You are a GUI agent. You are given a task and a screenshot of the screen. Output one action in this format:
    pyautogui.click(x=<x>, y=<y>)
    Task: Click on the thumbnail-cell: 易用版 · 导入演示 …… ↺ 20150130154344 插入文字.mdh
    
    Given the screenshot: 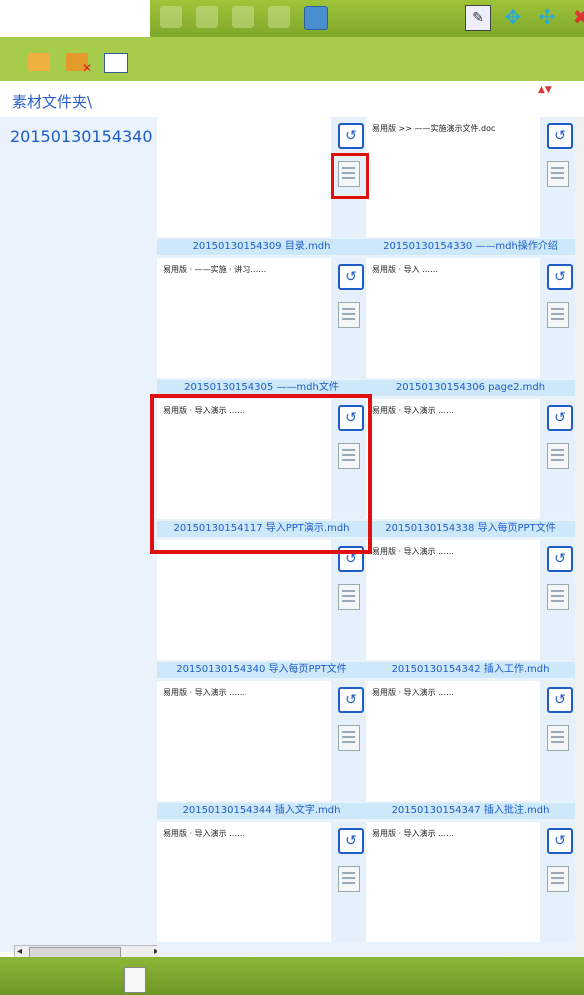 What is the action you would take?
    pyautogui.click(x=261, y=750)
    